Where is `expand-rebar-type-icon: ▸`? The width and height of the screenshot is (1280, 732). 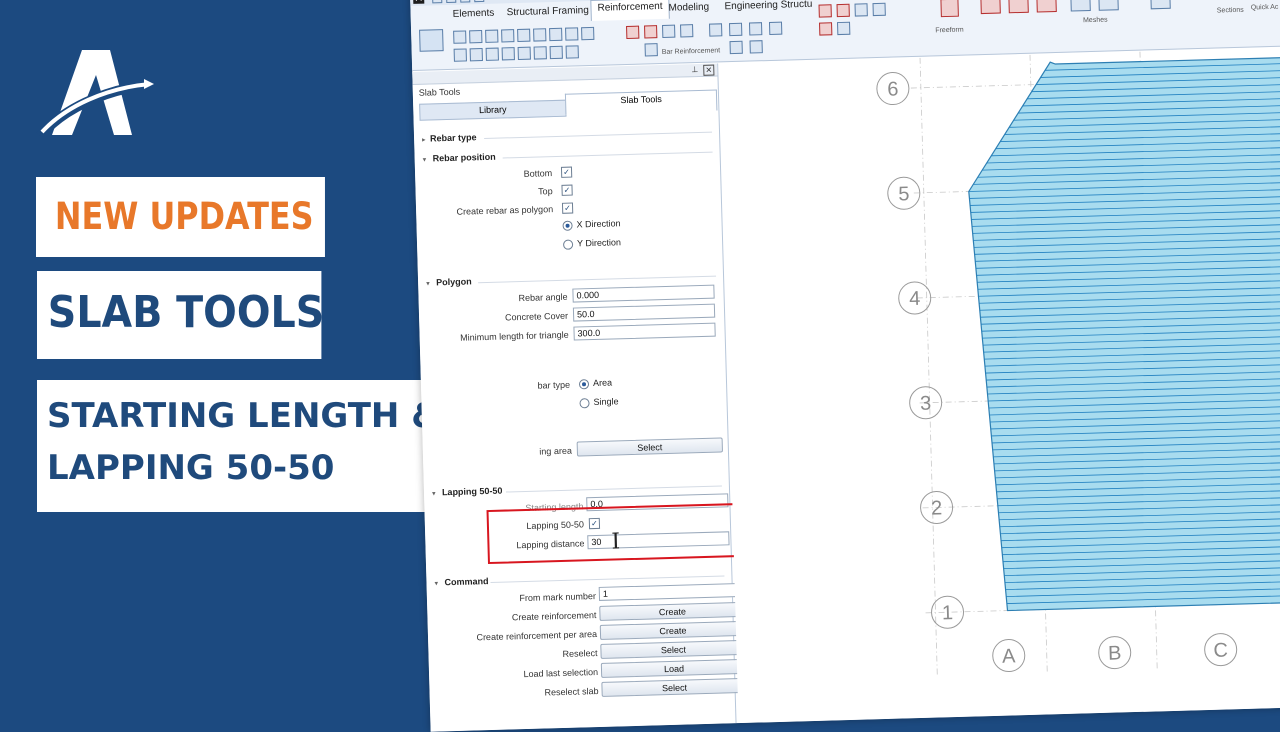
expand-rebar-type-icon: ▸ is located at coordinates (424, 140).